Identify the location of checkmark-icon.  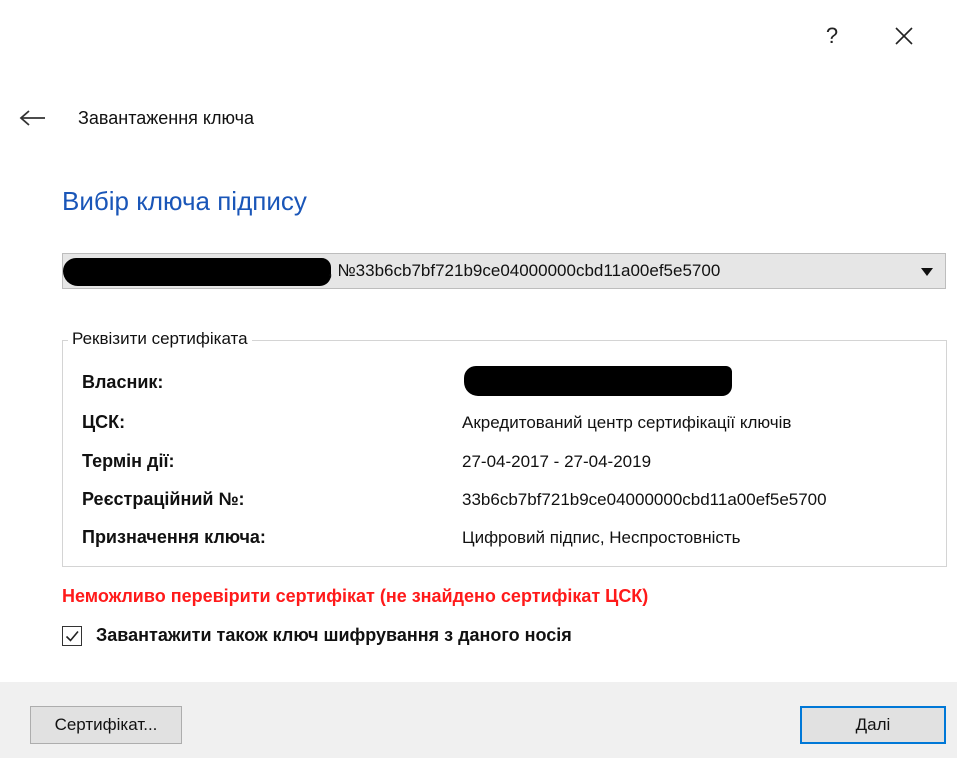
(72, 636).